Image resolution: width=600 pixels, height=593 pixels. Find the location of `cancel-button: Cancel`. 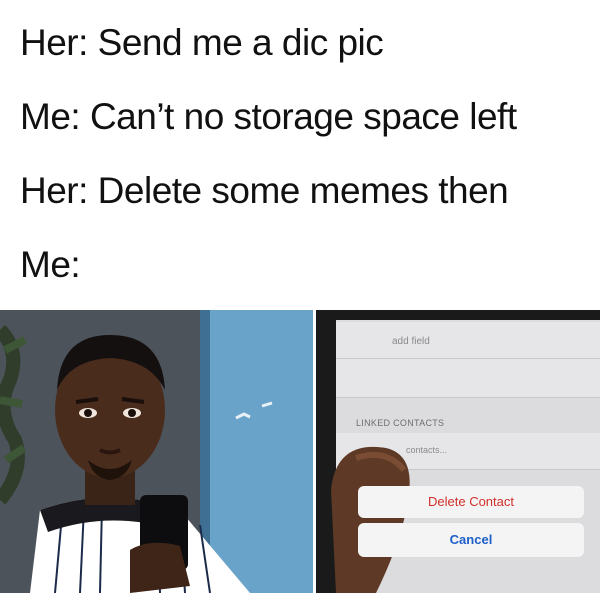

cancel-button: Cancel is located at coordinates (471, 540).